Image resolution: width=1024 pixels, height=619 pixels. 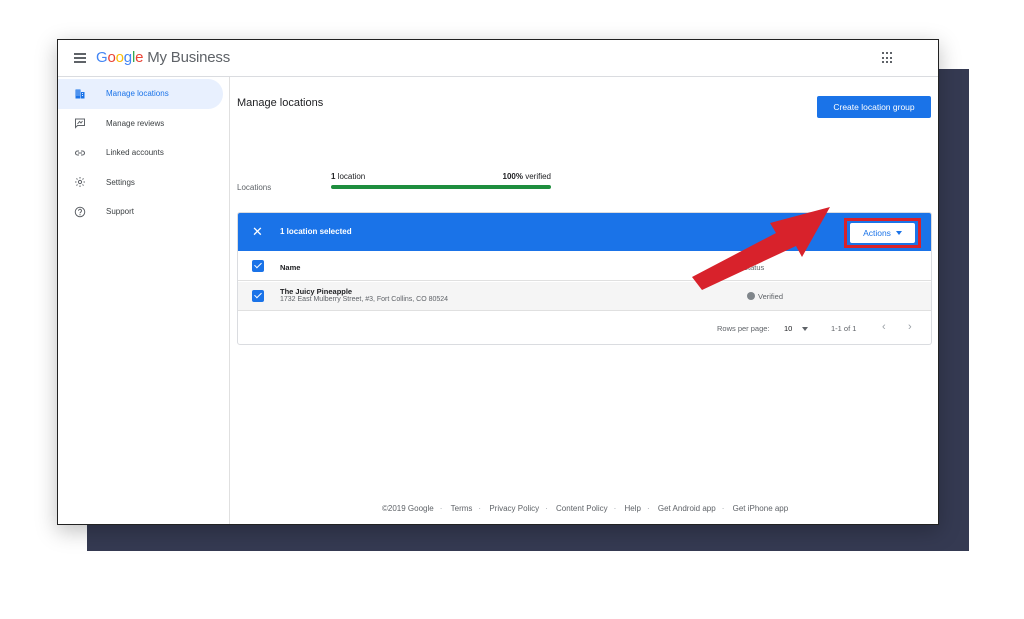 I want to click on top-bar: Google My Business, so click(x=498, y=58).